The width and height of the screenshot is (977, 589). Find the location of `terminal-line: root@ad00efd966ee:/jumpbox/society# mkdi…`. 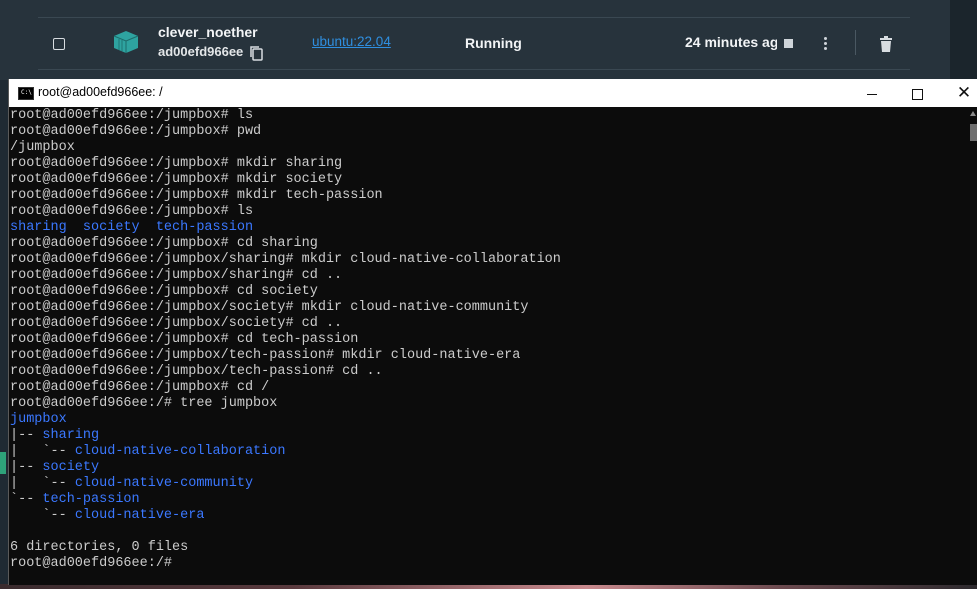

terminal-line: root@ad00efd966ee:/jumpbox/society# mkdi… is located at coordinates (487, 308).